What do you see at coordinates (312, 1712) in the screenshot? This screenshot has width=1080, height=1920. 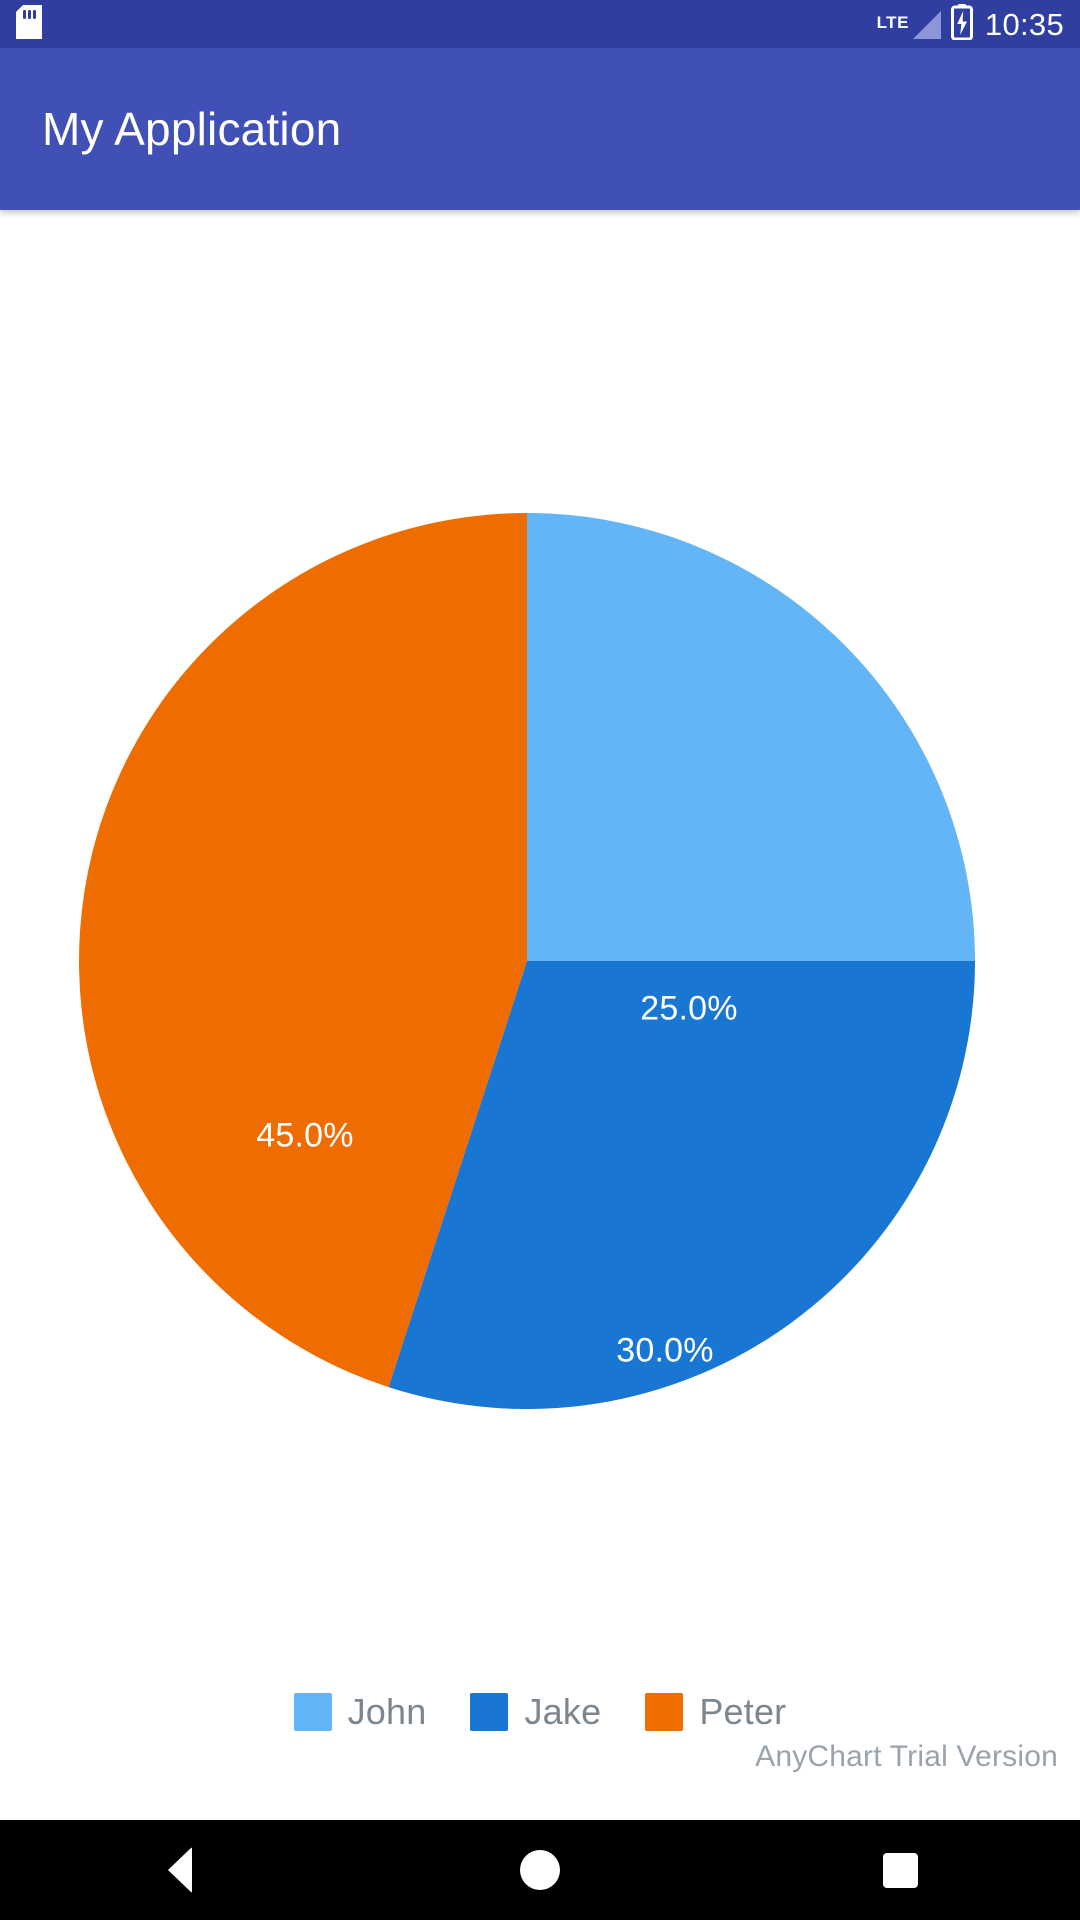 I see `legend-swatch-john` at bounding box center [312, 1712].